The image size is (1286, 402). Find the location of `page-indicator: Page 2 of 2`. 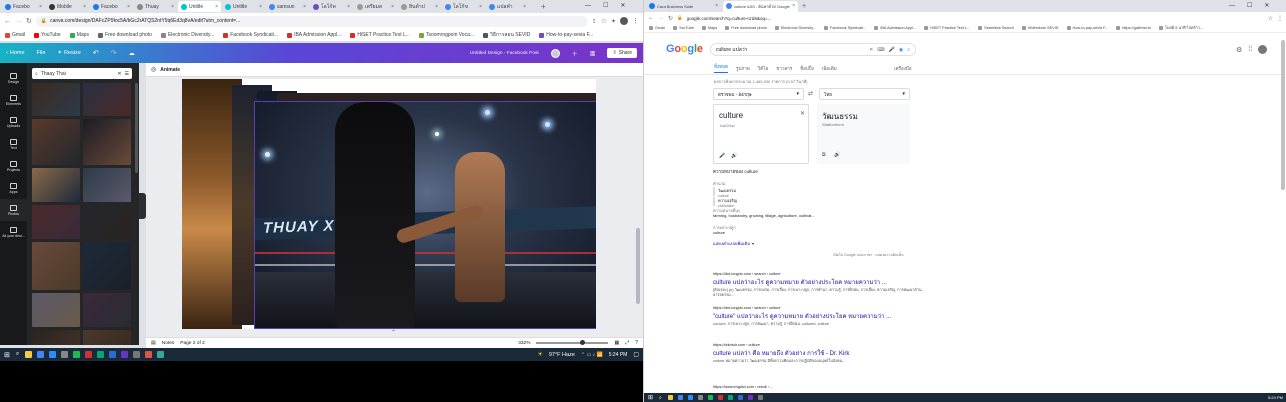

page-indicator: Page 2 of 2 is located at coordinates (192, 343).